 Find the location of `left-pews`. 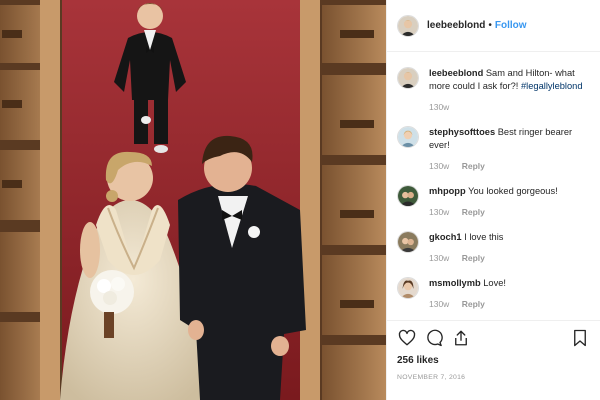

left-pews is located at coordinates (31, 200).